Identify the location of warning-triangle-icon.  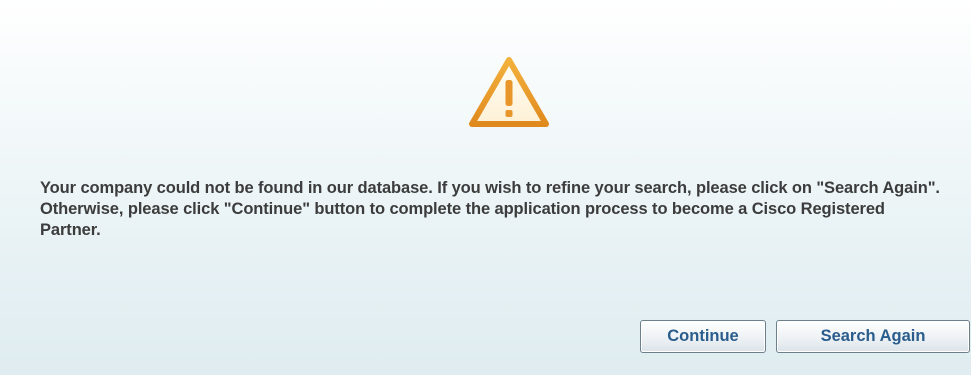
(509, 92).